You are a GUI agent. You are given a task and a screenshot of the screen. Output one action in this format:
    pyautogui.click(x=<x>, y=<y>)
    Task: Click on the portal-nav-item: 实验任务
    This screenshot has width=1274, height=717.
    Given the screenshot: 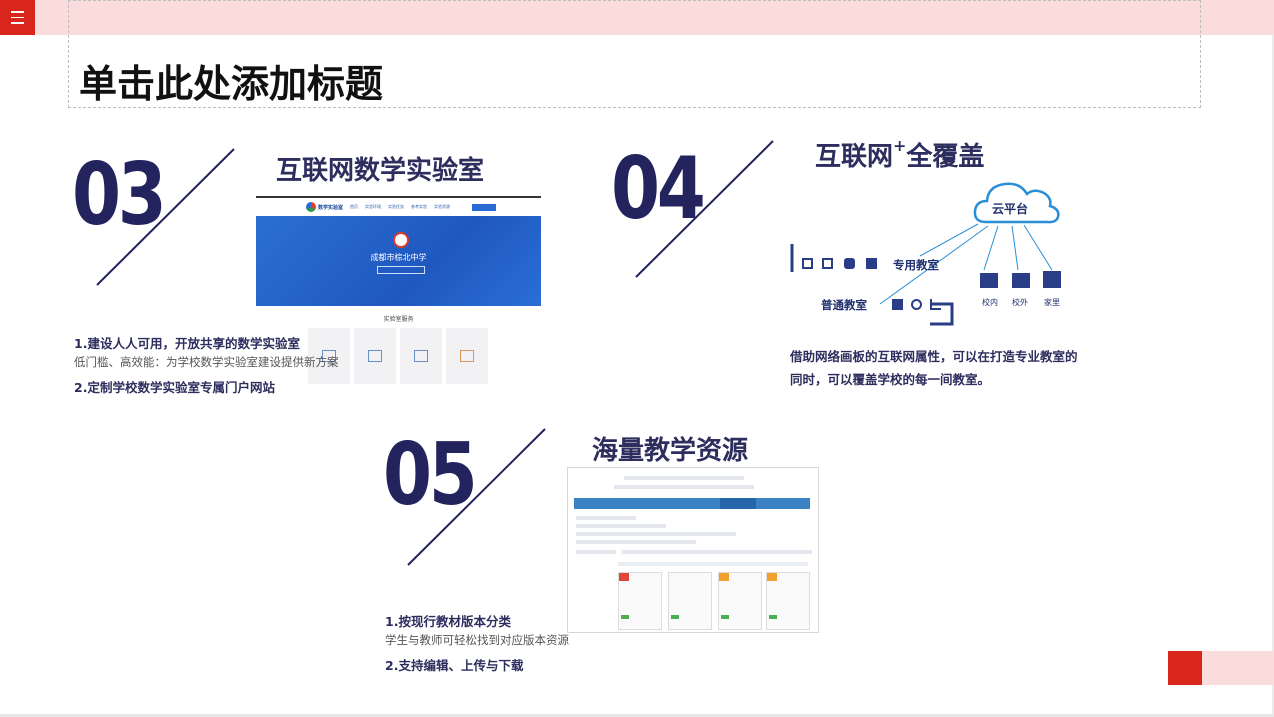 What is the action you would take?
    pyautogui.click(x=396, y=206)
    